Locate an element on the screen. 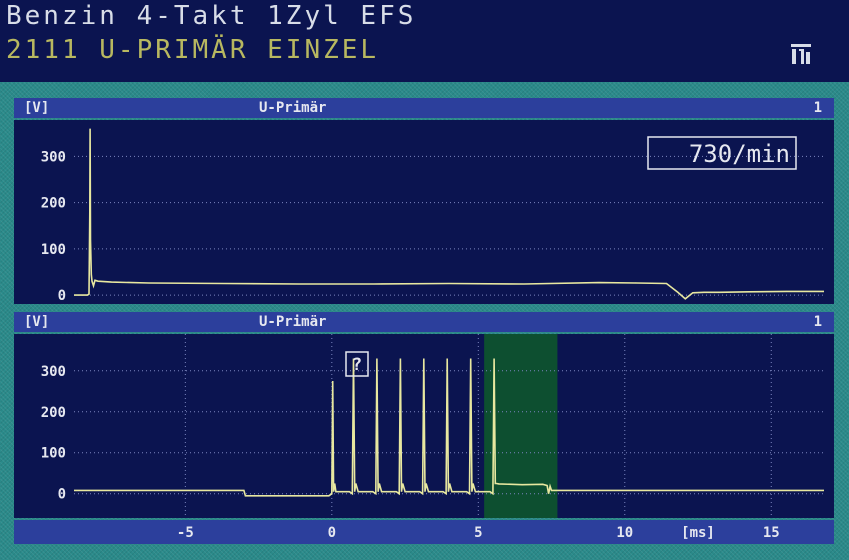 The height and width of the screenshot is (560, 849). panel2-y-tick-label: 300 is located at coordinates (53, 372).